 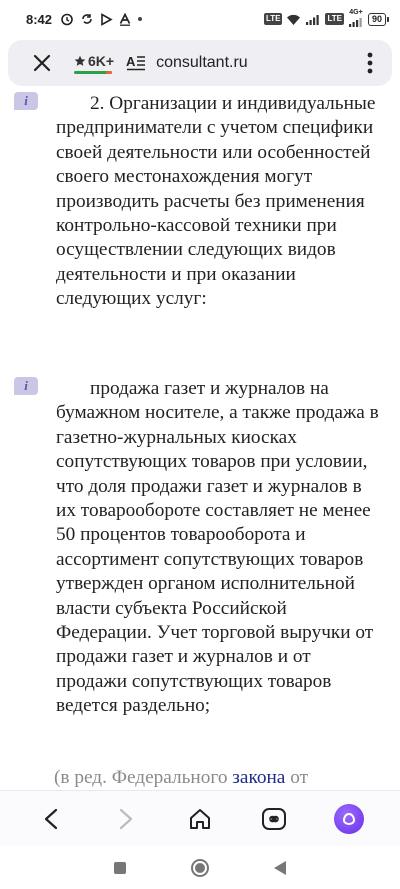 I want to click on circle-icon, so click(x=200, y=867).